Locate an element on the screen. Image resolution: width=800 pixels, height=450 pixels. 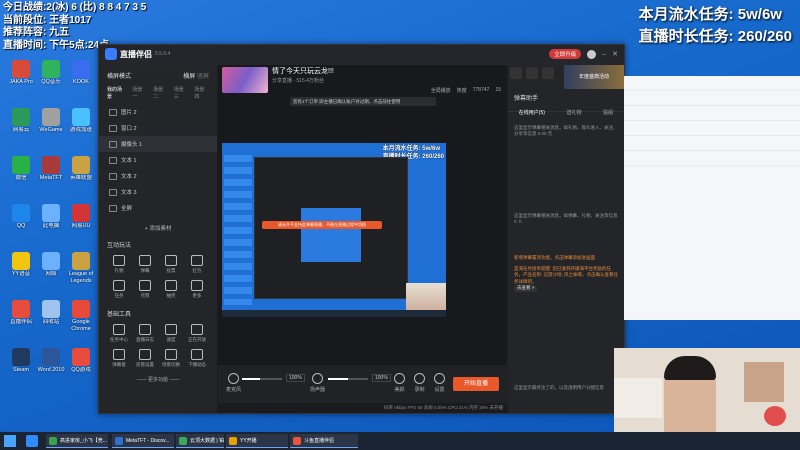
tool-item: 下播动态 is located at coordinates (197, 358).